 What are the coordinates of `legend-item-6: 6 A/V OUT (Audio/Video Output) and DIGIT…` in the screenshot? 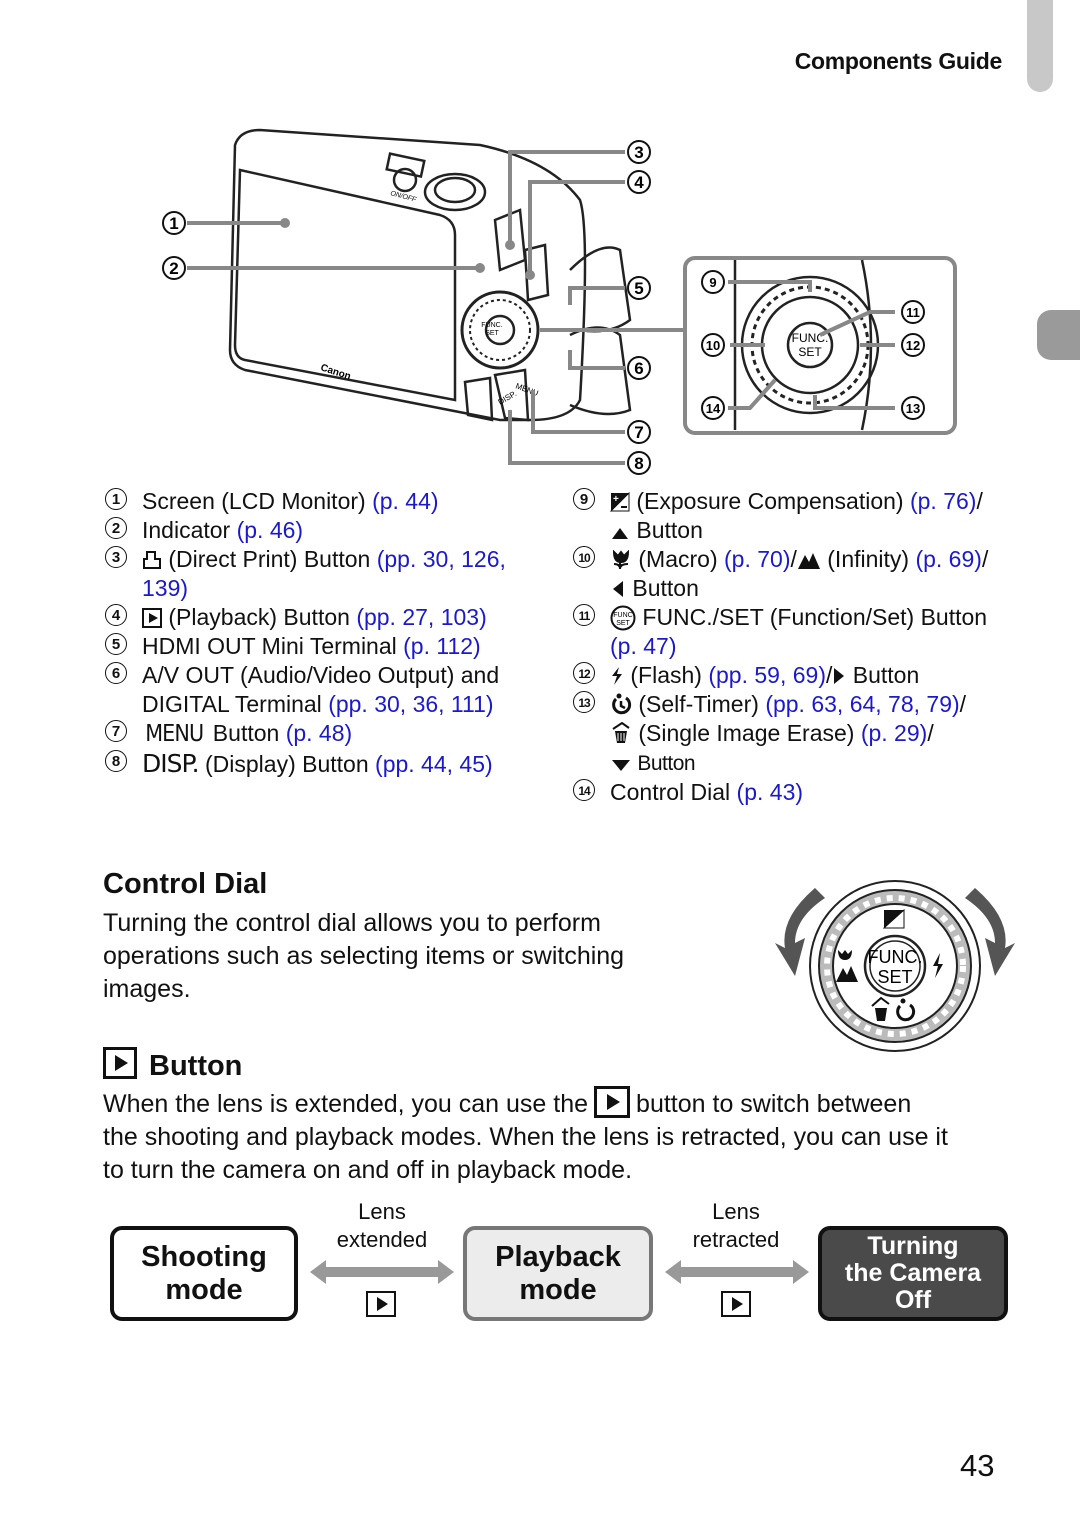 It's located at (305, 690).